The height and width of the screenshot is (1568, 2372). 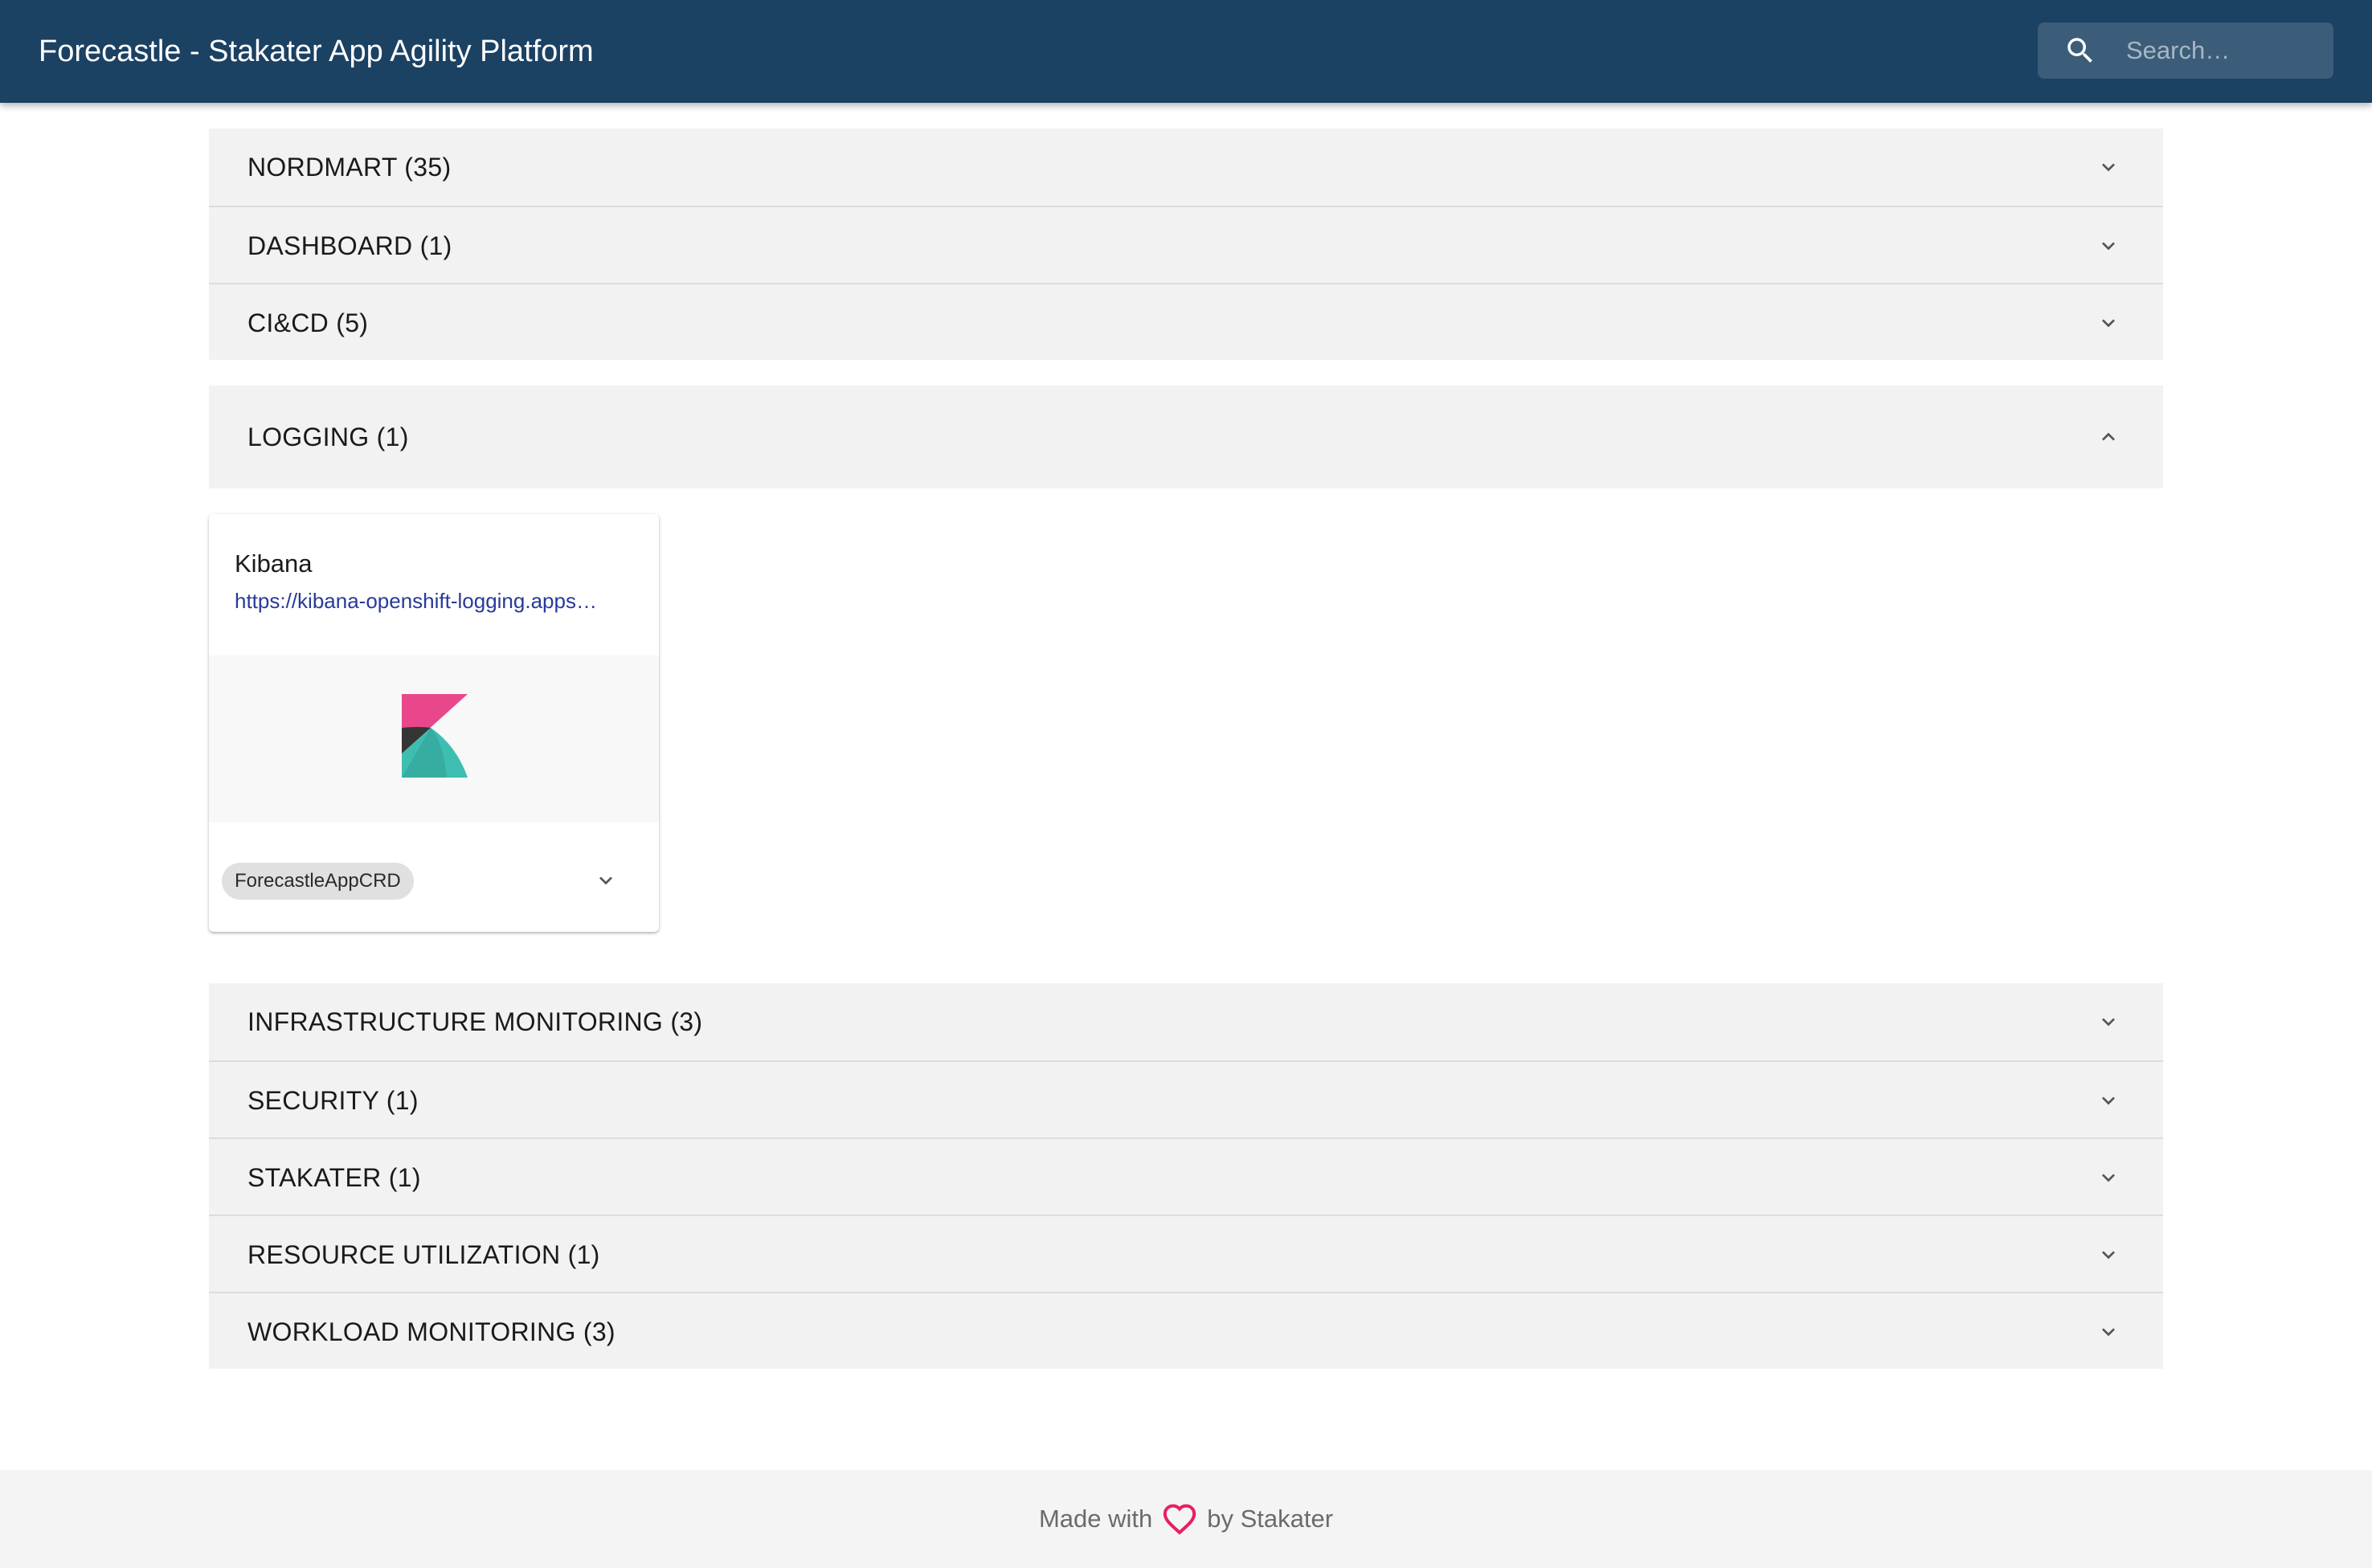 I want to click on group-label: INFRASTRUCTURE MONITORING (3), so click(x=475, y=1021).